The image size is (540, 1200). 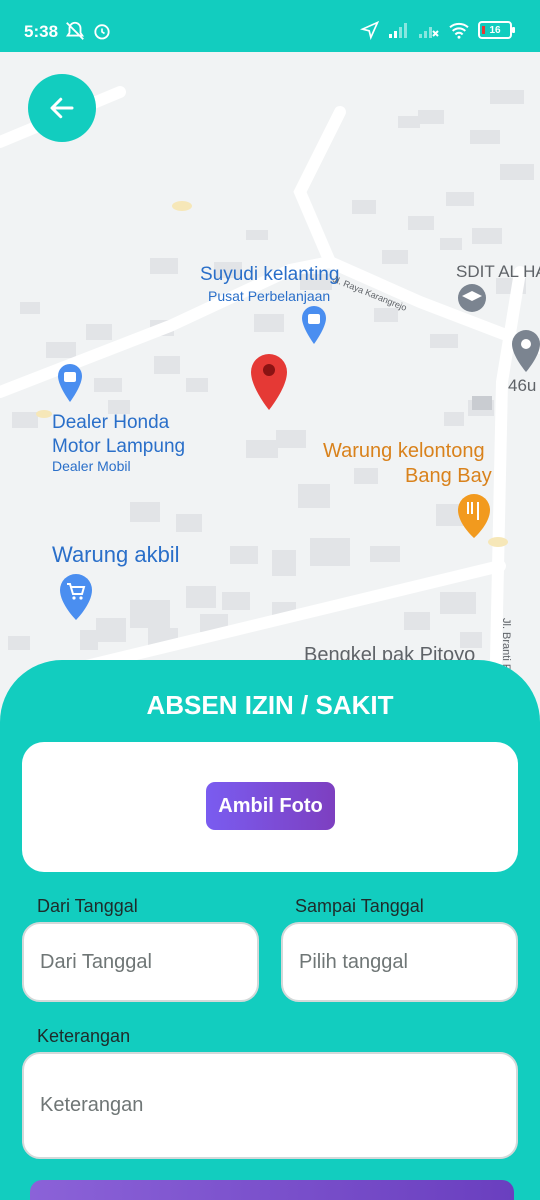 What do you see at coordinates (269, 296) in the screenshot?
I see `place-type-suyudi: Pusat Perbelanjaan` at bounding box center [269, 296].